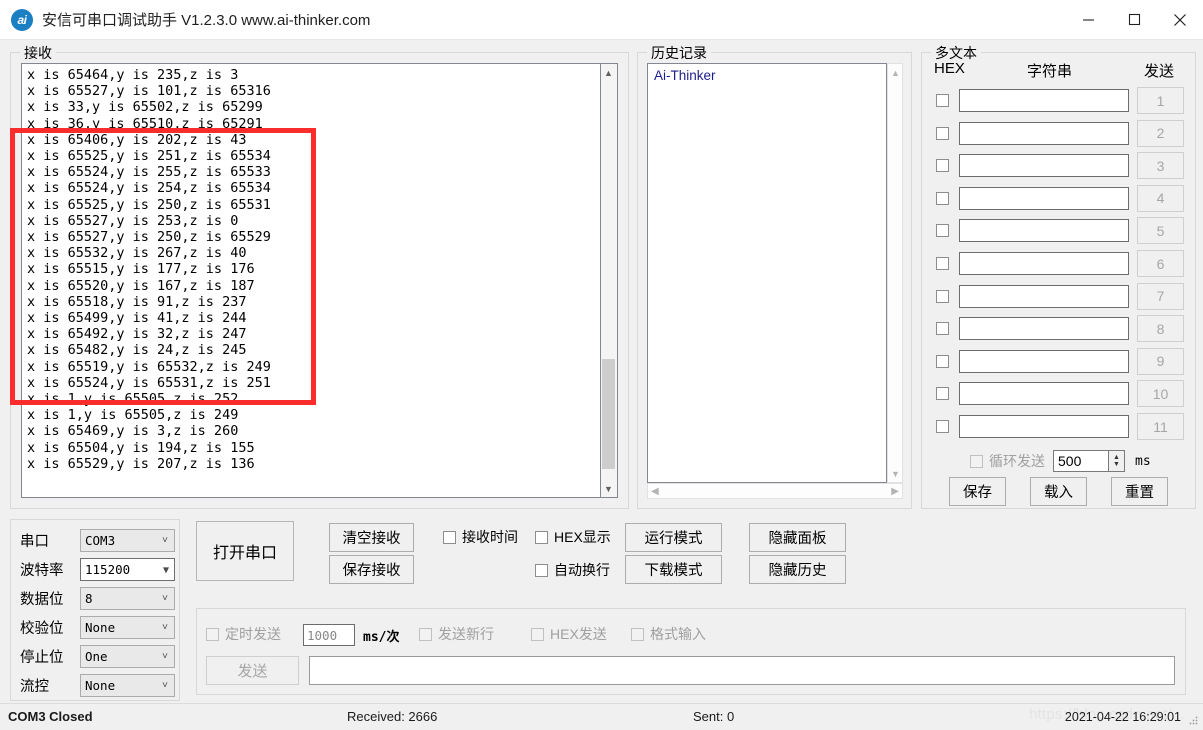  What do you see at coordinates (1160, 361) in the screenshot?
I see `multitext-send-button: 9` at bounding box center [1160, 361].